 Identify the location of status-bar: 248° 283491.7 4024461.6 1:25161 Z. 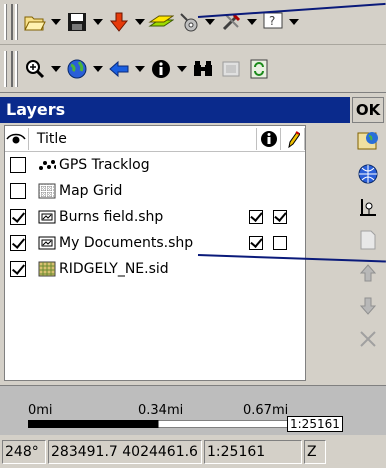
(193, 452).